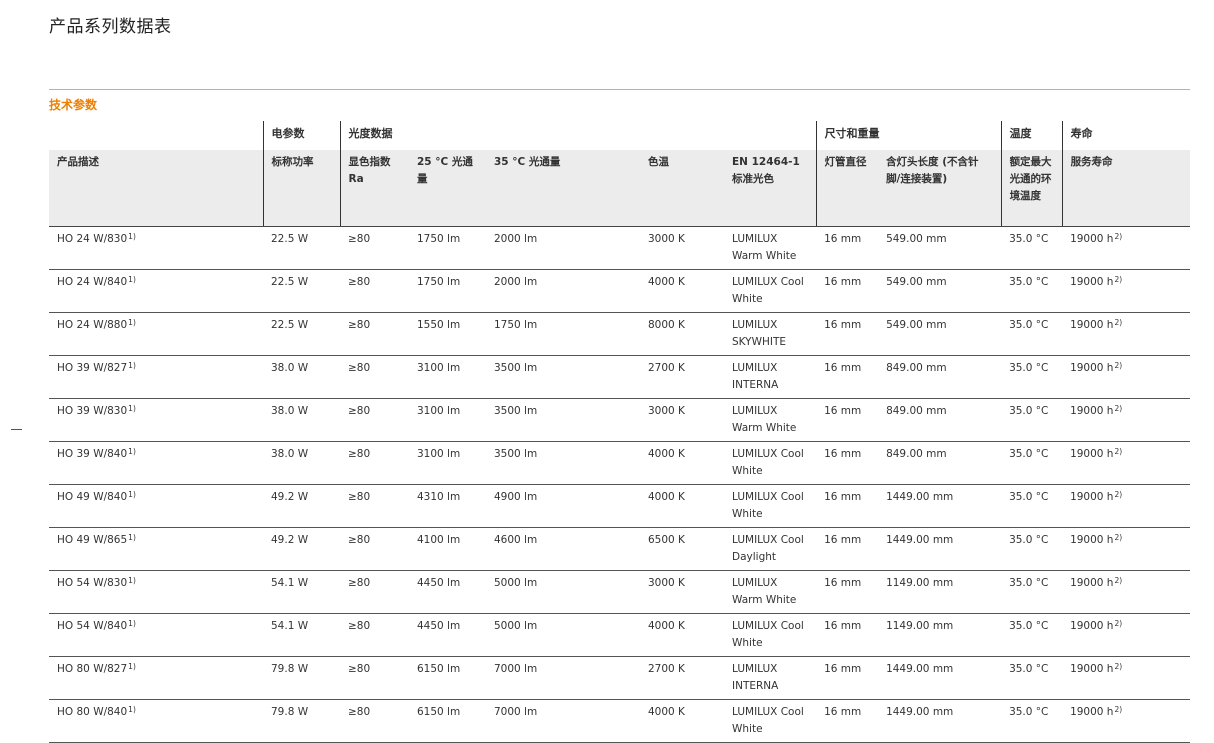 This screenshot has height=743, width=1214. Describe the element at coordinates (447, 592) in the screenshot. I see `cell-flux-25: 4450 lm` at that location.